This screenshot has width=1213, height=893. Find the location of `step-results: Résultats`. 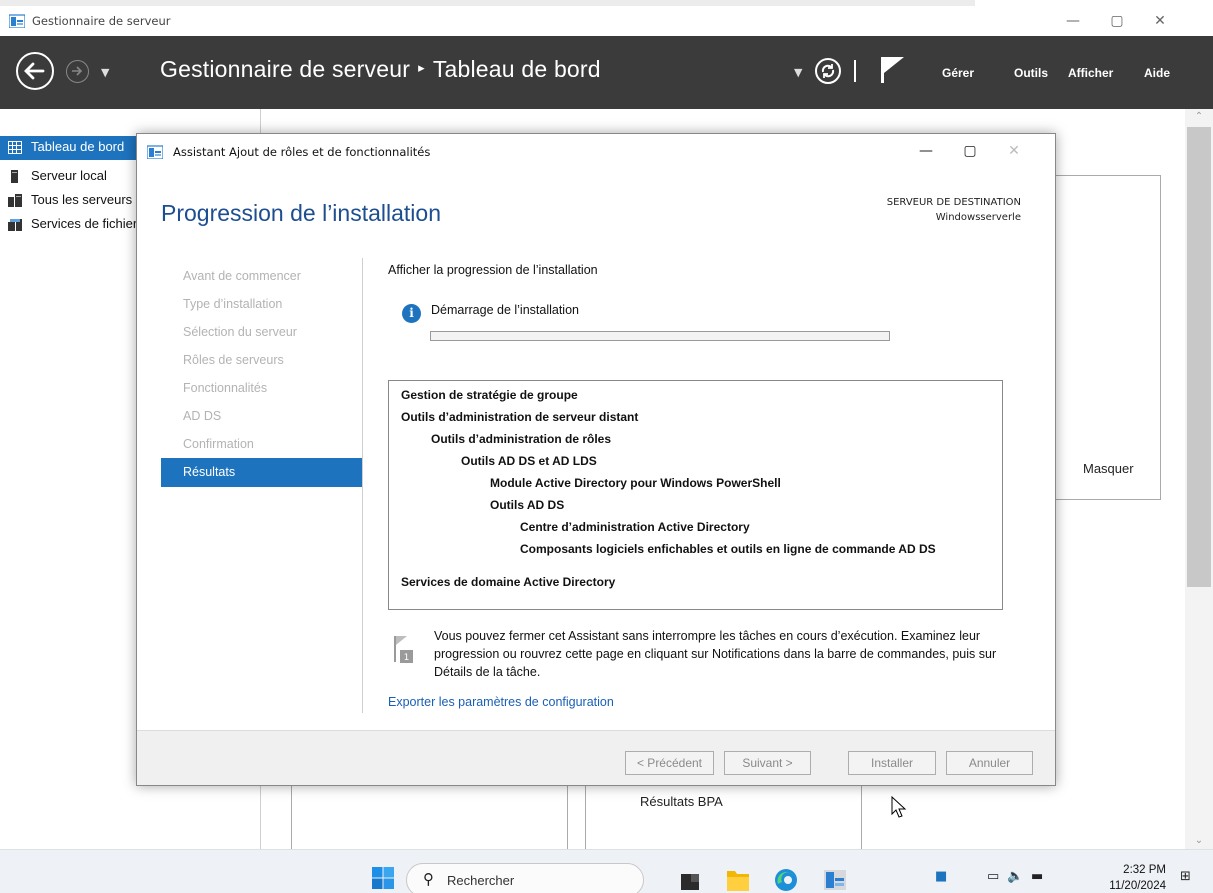

step-results: Résultats is located at coordinates (262, 472).